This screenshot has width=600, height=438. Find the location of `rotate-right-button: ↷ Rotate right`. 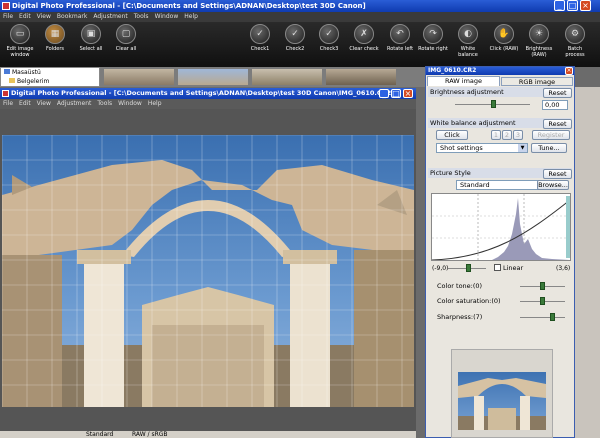

rotate-right-button: ↷ Rotate right is located at coordinates (433, 38).